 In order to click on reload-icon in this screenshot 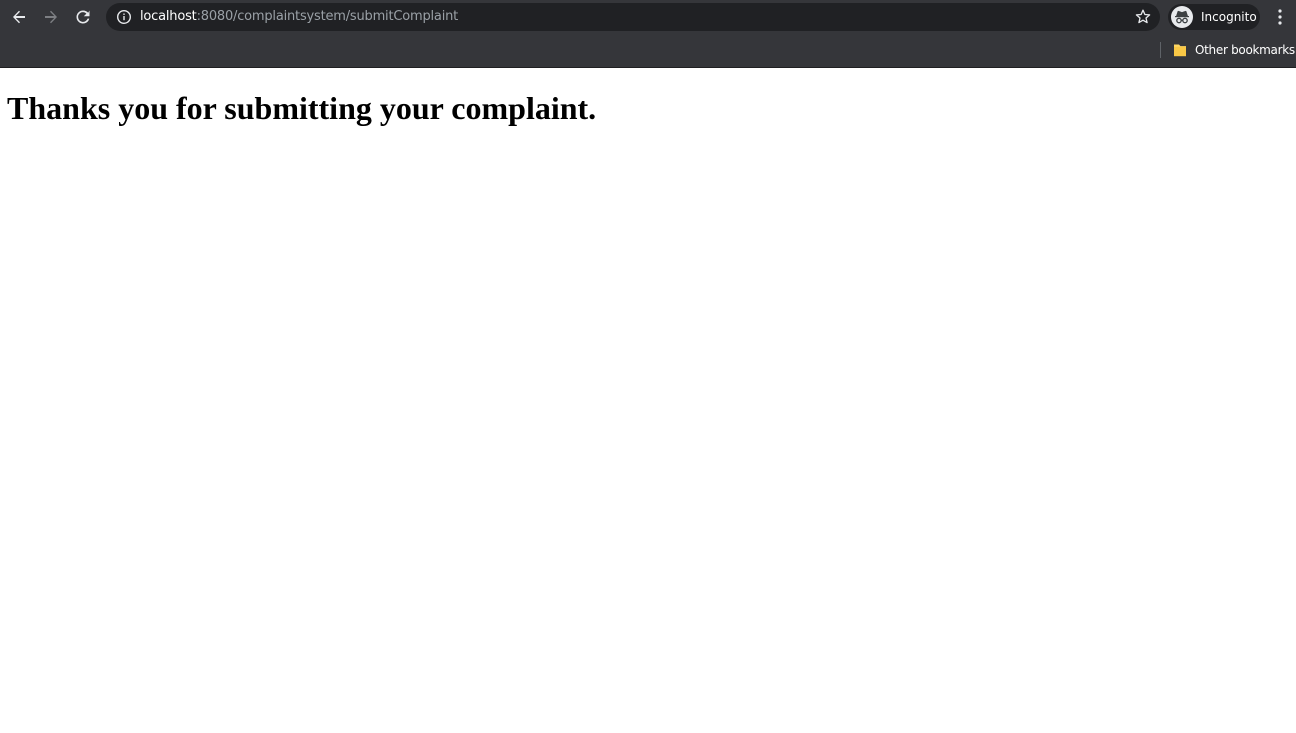, I will do `click(83, 17)`.